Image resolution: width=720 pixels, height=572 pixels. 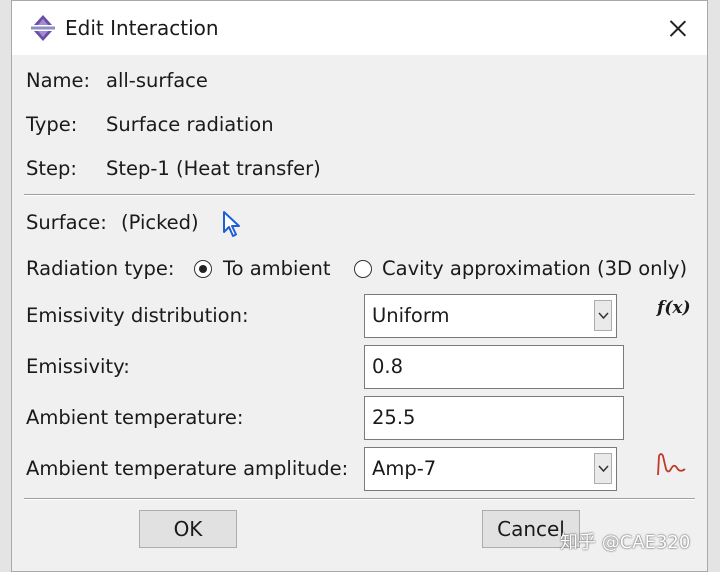 What do you see at coordinates (5, 286) in the screenshot?
I see `background-strip-left` at bounding box center [5, 286].